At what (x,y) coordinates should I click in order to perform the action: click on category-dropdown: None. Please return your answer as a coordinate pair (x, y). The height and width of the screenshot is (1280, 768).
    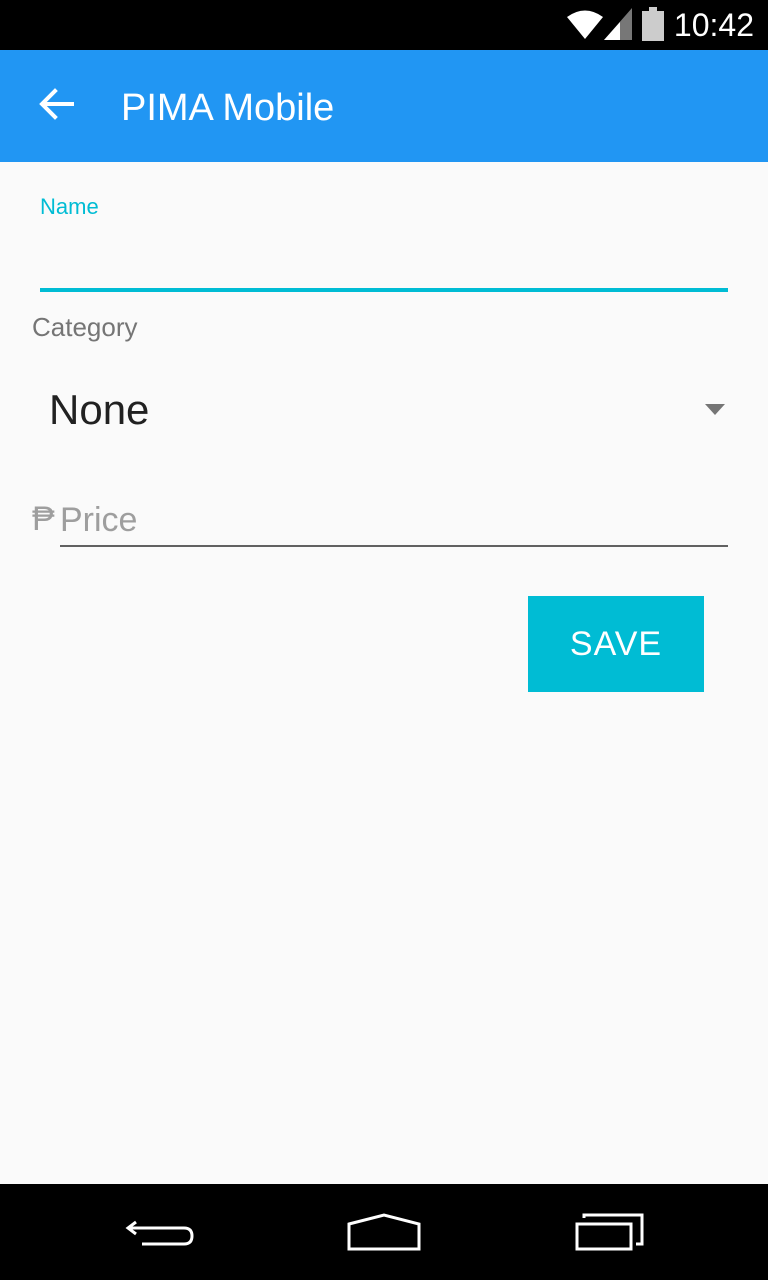
    Looking at the image, I should click on (384, 411).